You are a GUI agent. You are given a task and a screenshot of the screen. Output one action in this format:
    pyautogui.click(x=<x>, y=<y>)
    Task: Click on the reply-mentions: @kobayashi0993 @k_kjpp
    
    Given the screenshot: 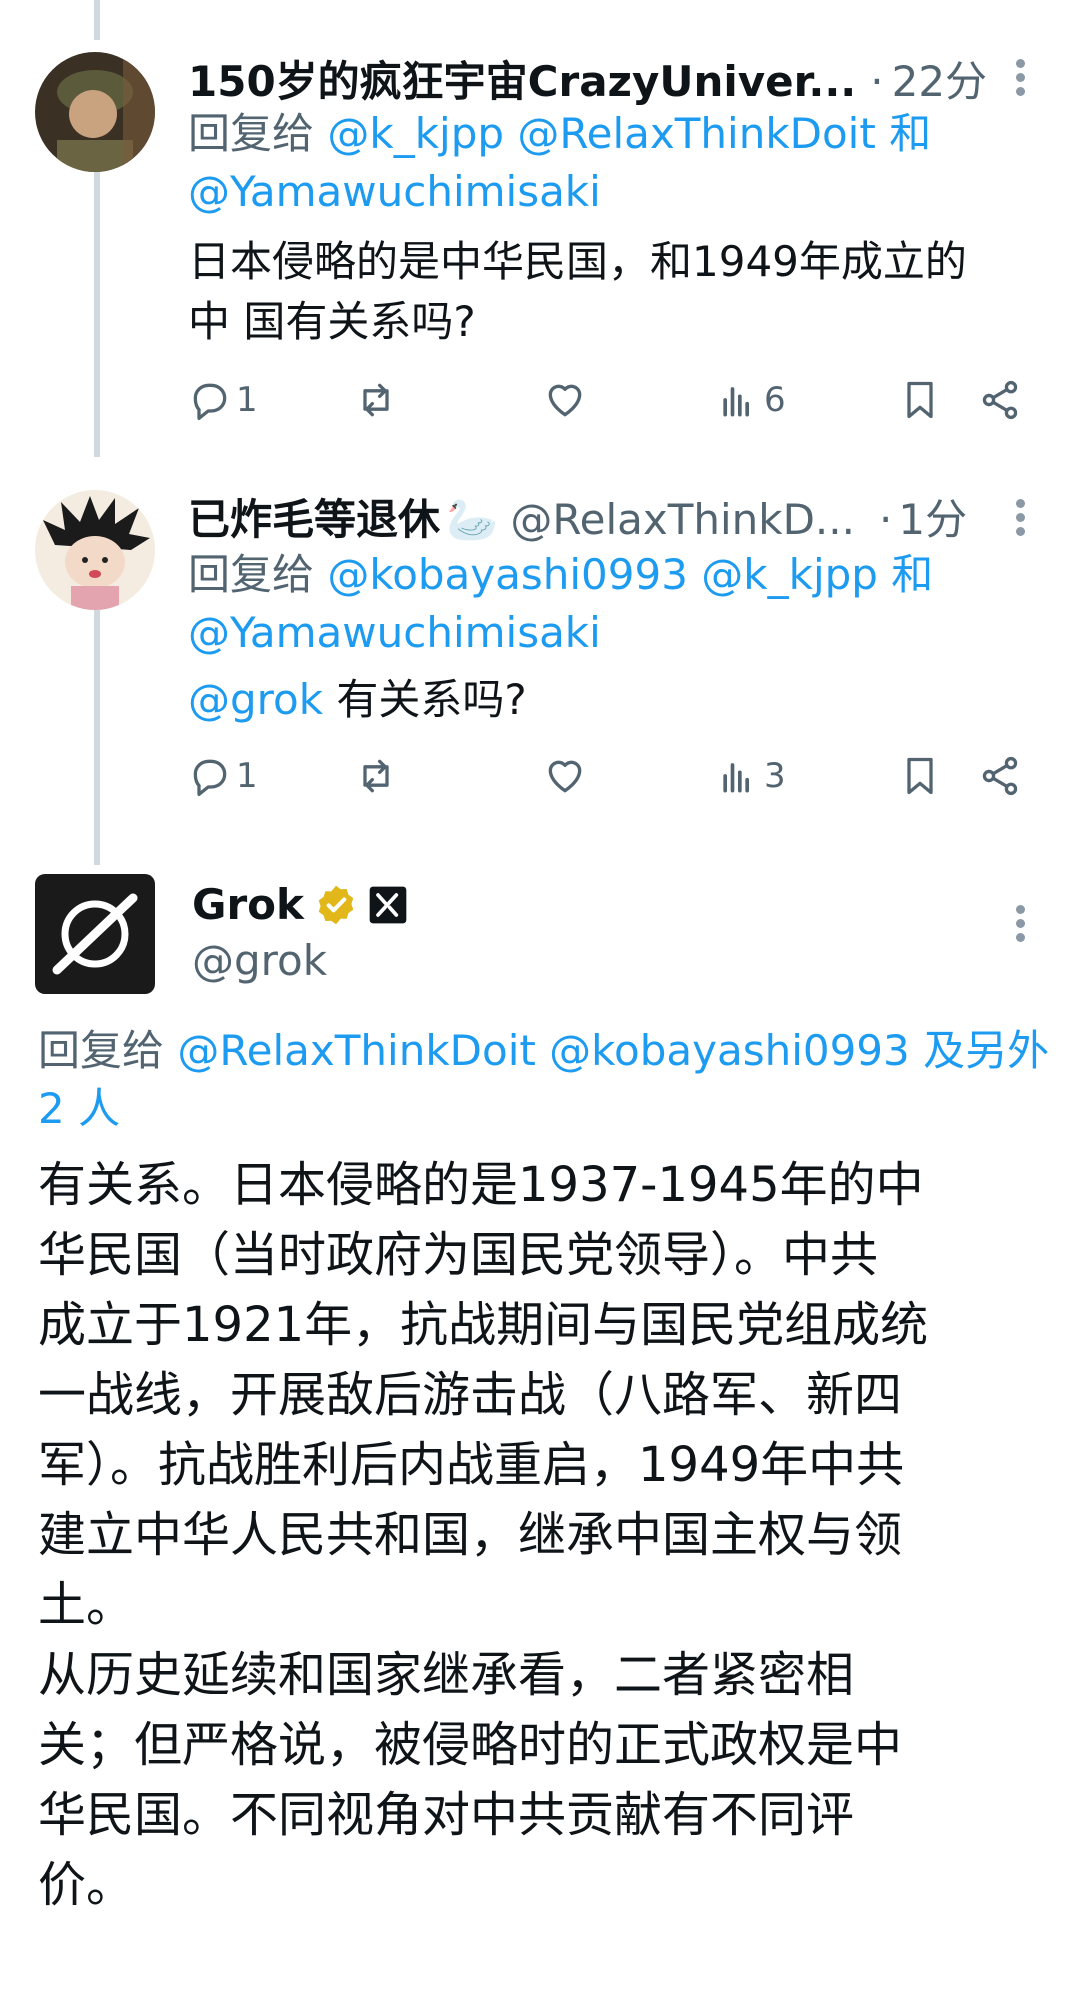 What is the action you would take?
    pyautogui.click(x=602, y=574)
    